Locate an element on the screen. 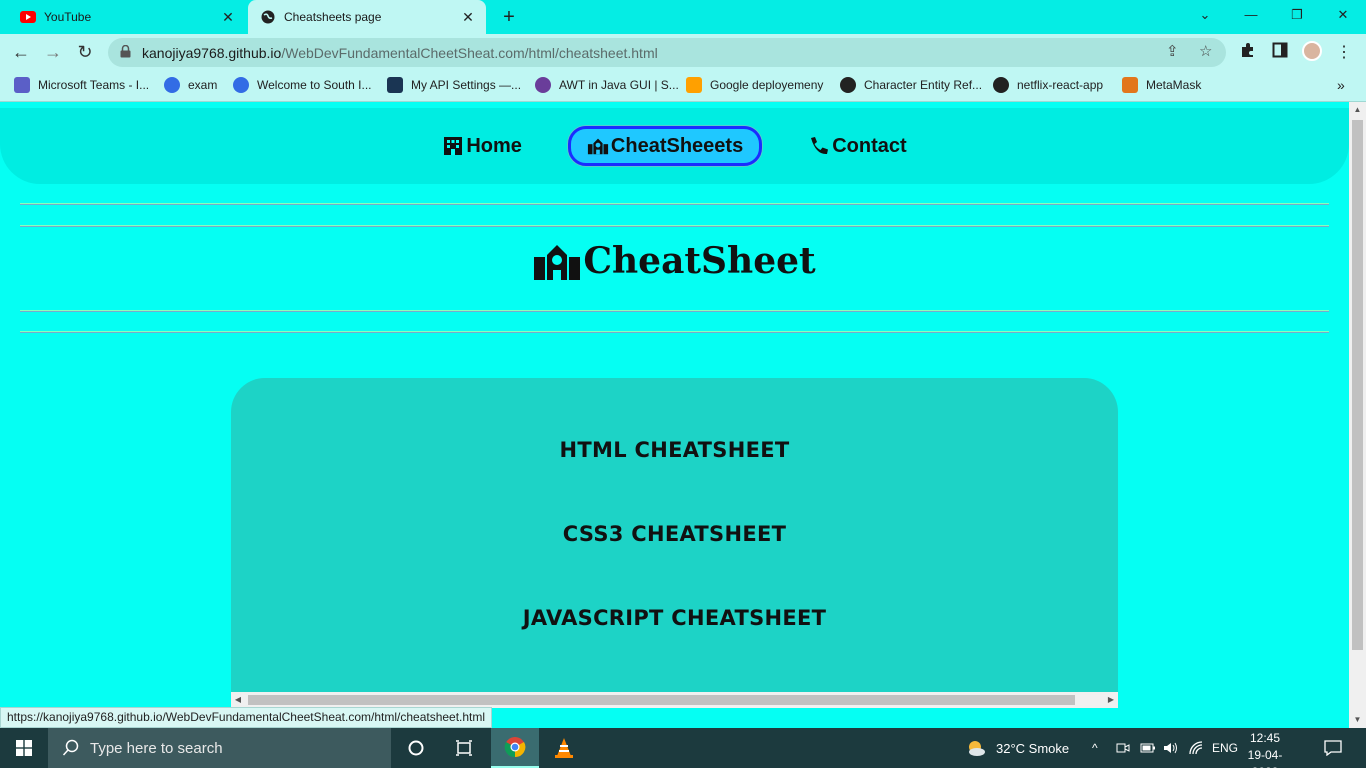 The height and width of the screenshot is (768, 1366). api-icon is located at coordinates (395, 85).